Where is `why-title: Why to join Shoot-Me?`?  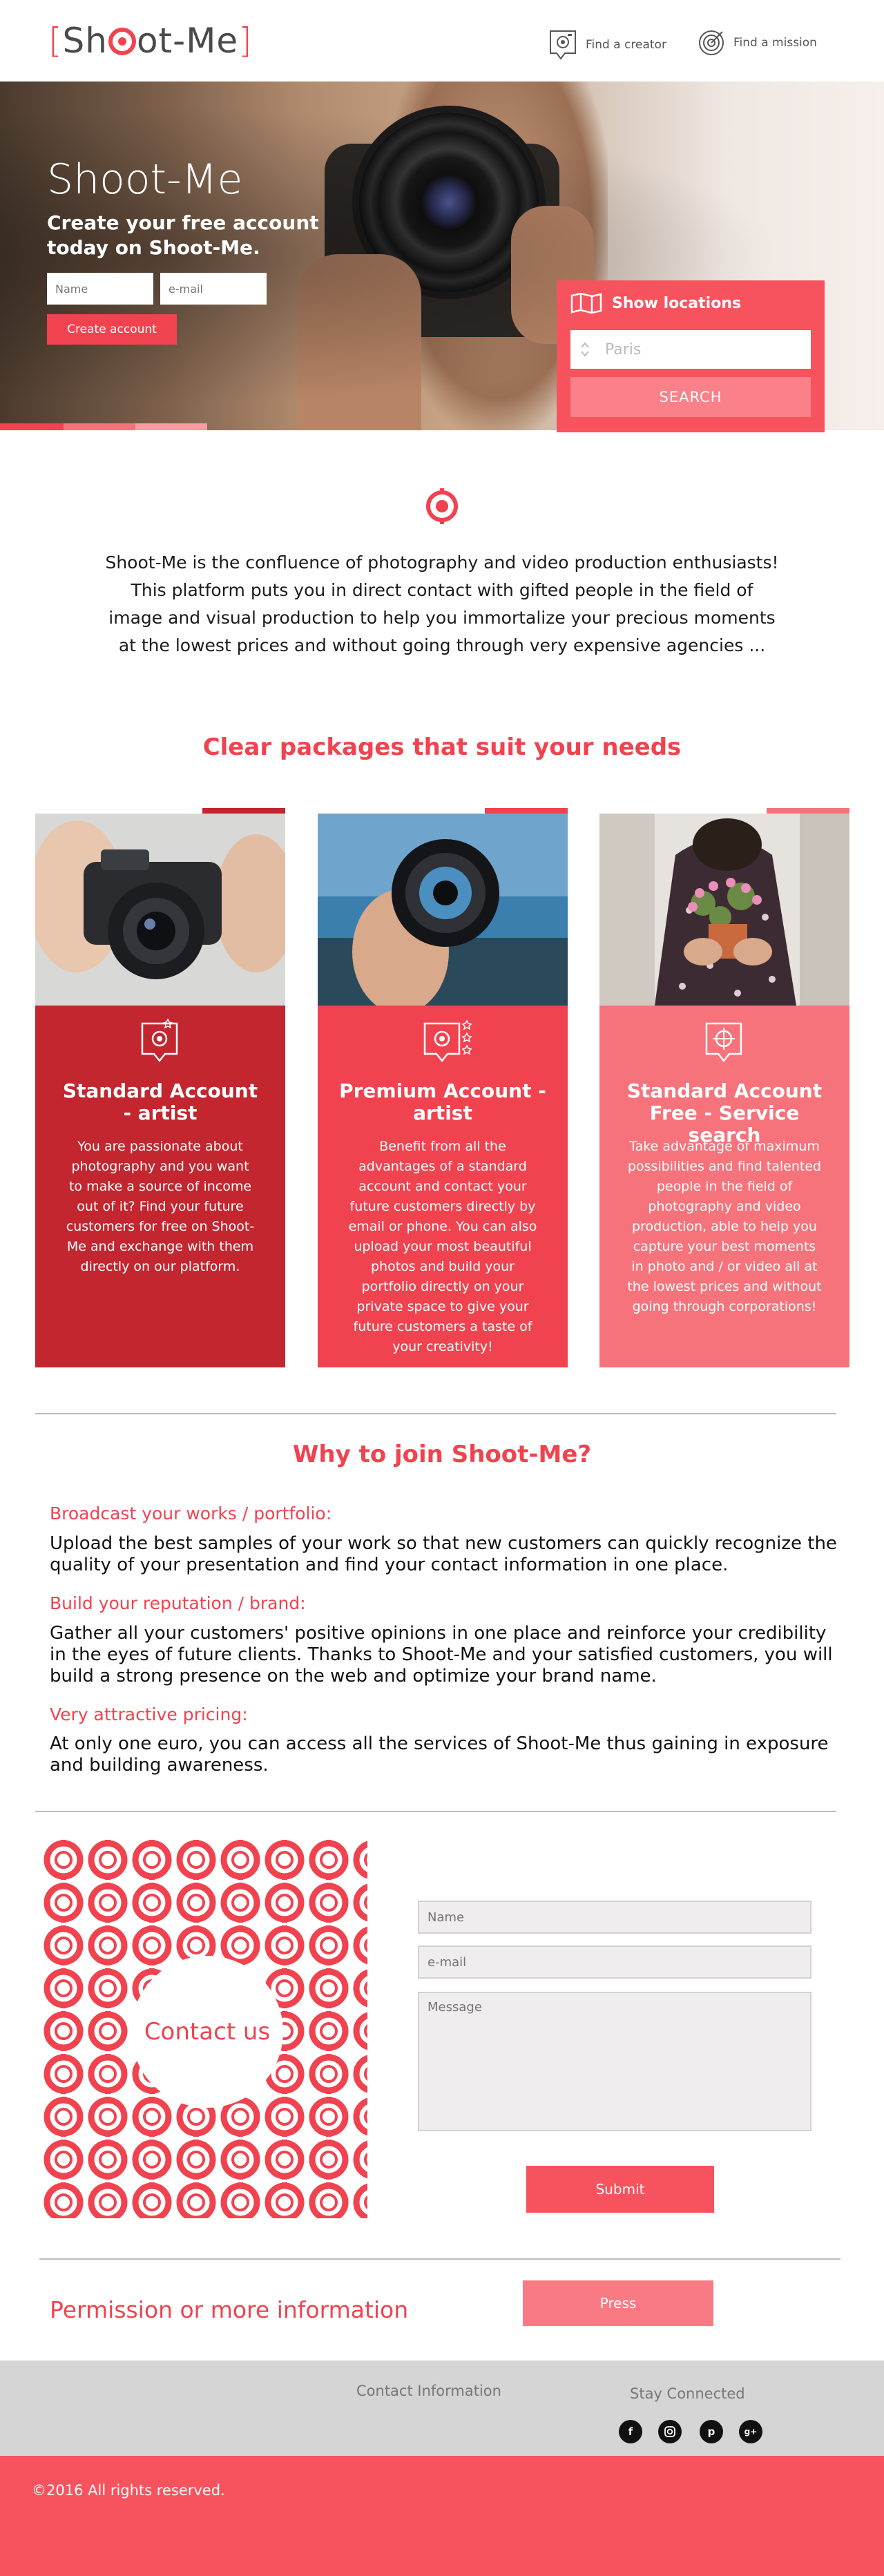 why-title: Why to join Shoot-Me? is located at coordinates (442, 1454).